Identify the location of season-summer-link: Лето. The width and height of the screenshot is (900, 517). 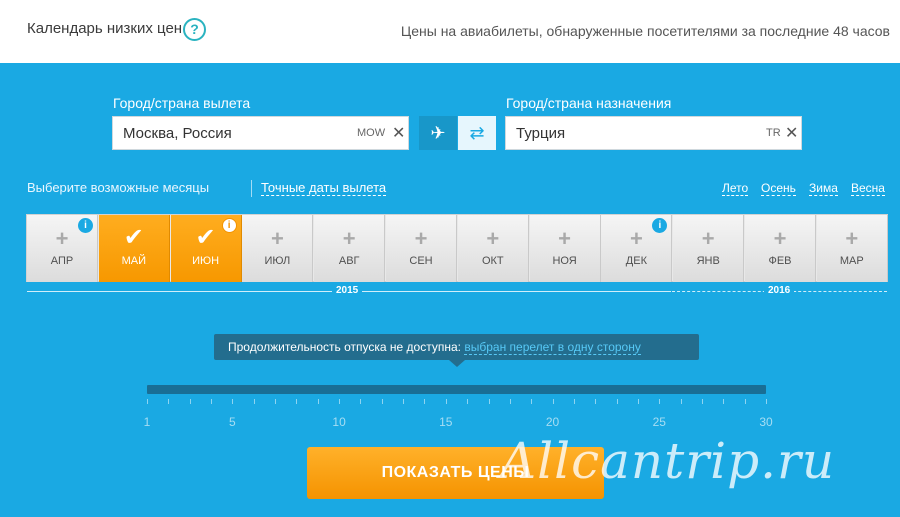
(735, 188).